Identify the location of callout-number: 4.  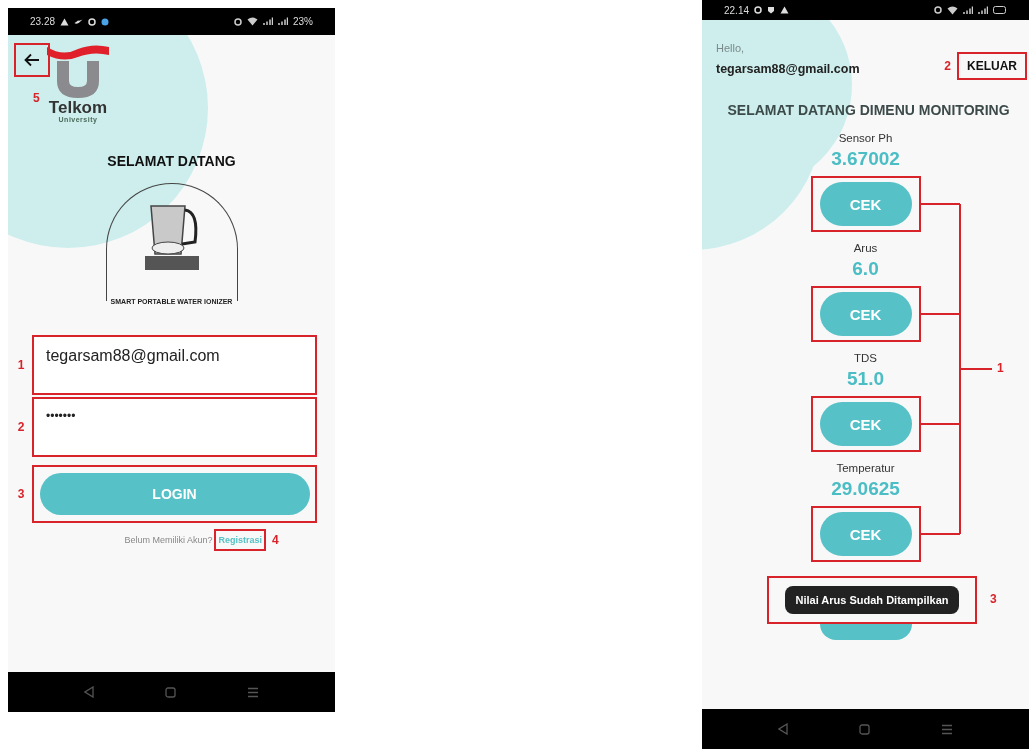
(275, 540).